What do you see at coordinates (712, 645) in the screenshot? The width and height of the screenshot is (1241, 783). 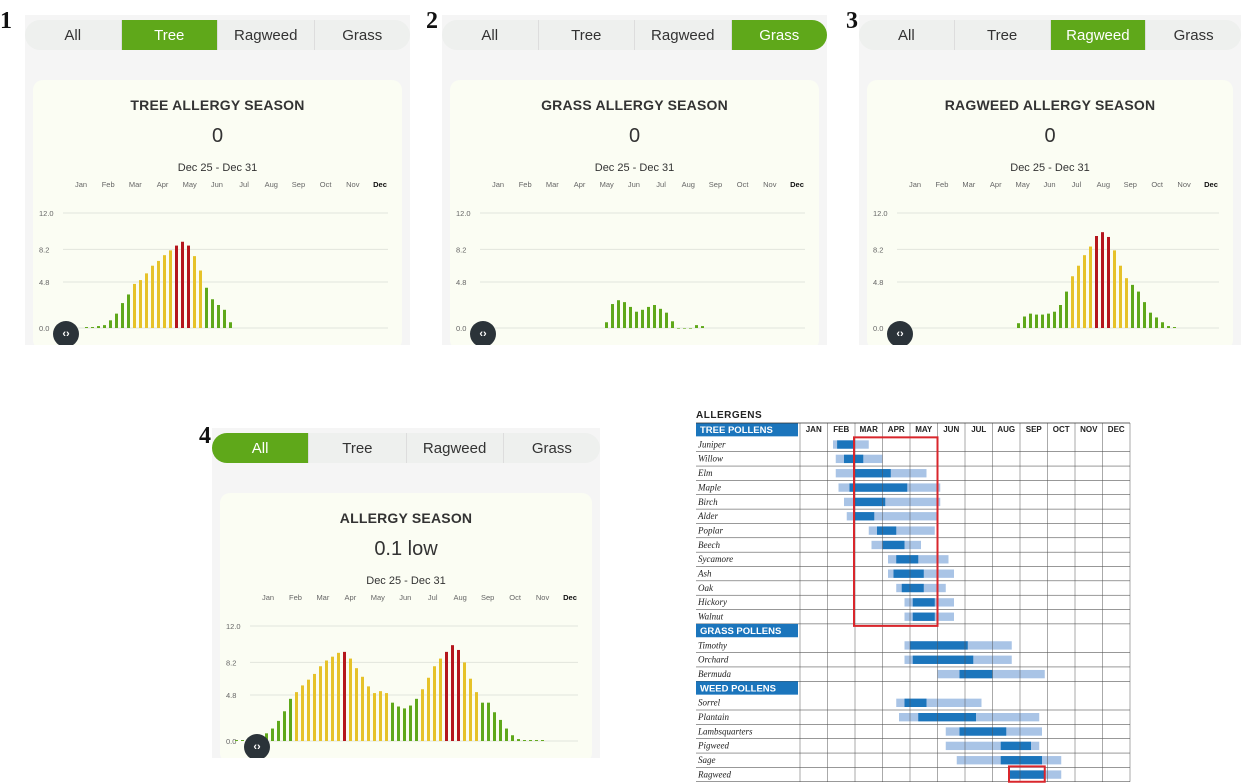 I see `allergen-name: Timothy` at bounding box center [712, 645].